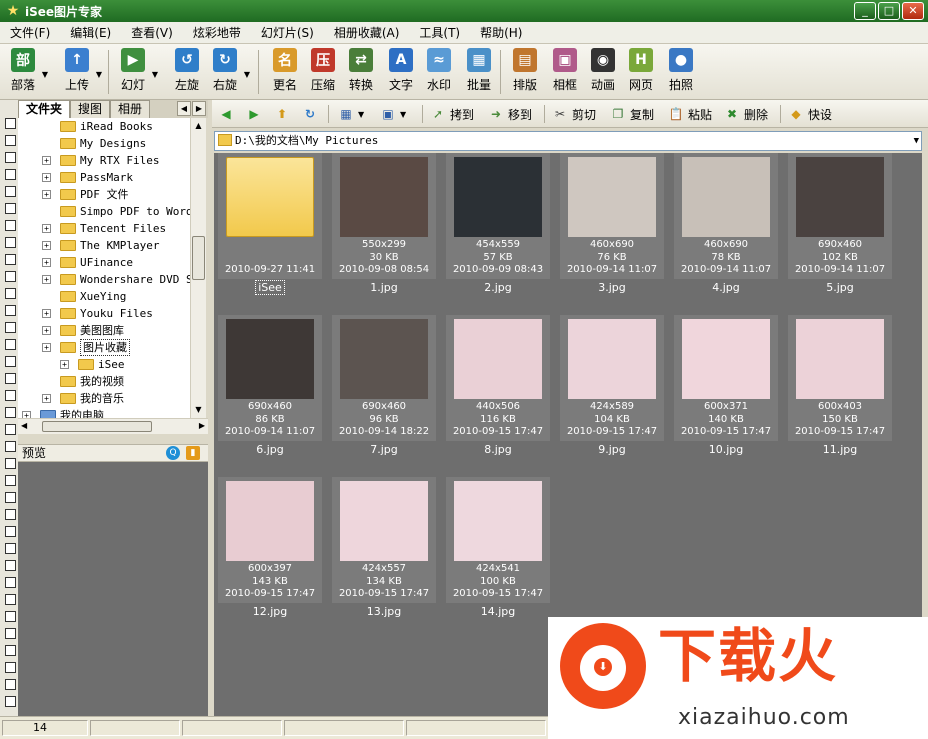 Image resolution: width=928 pixels, height=739 pixels. What do you see at coordinates (137, 70) in the screenshot?
I see `toolbar-slideshow-button: ▶ 幻灯 ▼` at bounding box center [137, 70].